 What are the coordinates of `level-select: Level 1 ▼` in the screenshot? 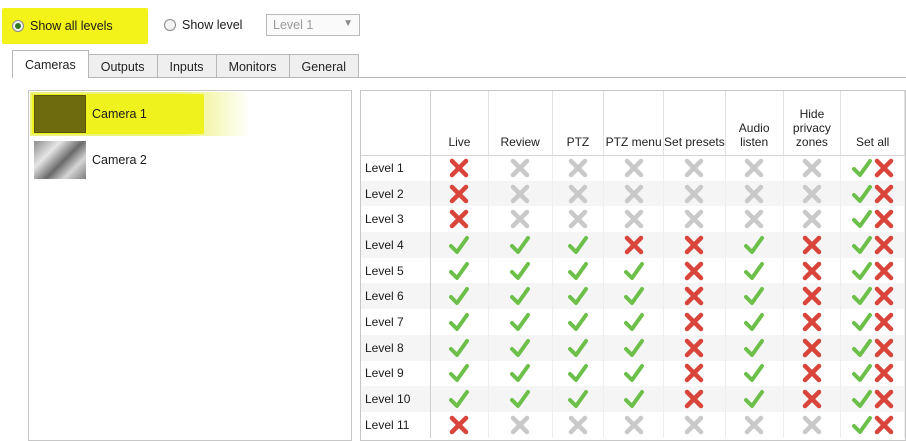 It's located at (313, 25).